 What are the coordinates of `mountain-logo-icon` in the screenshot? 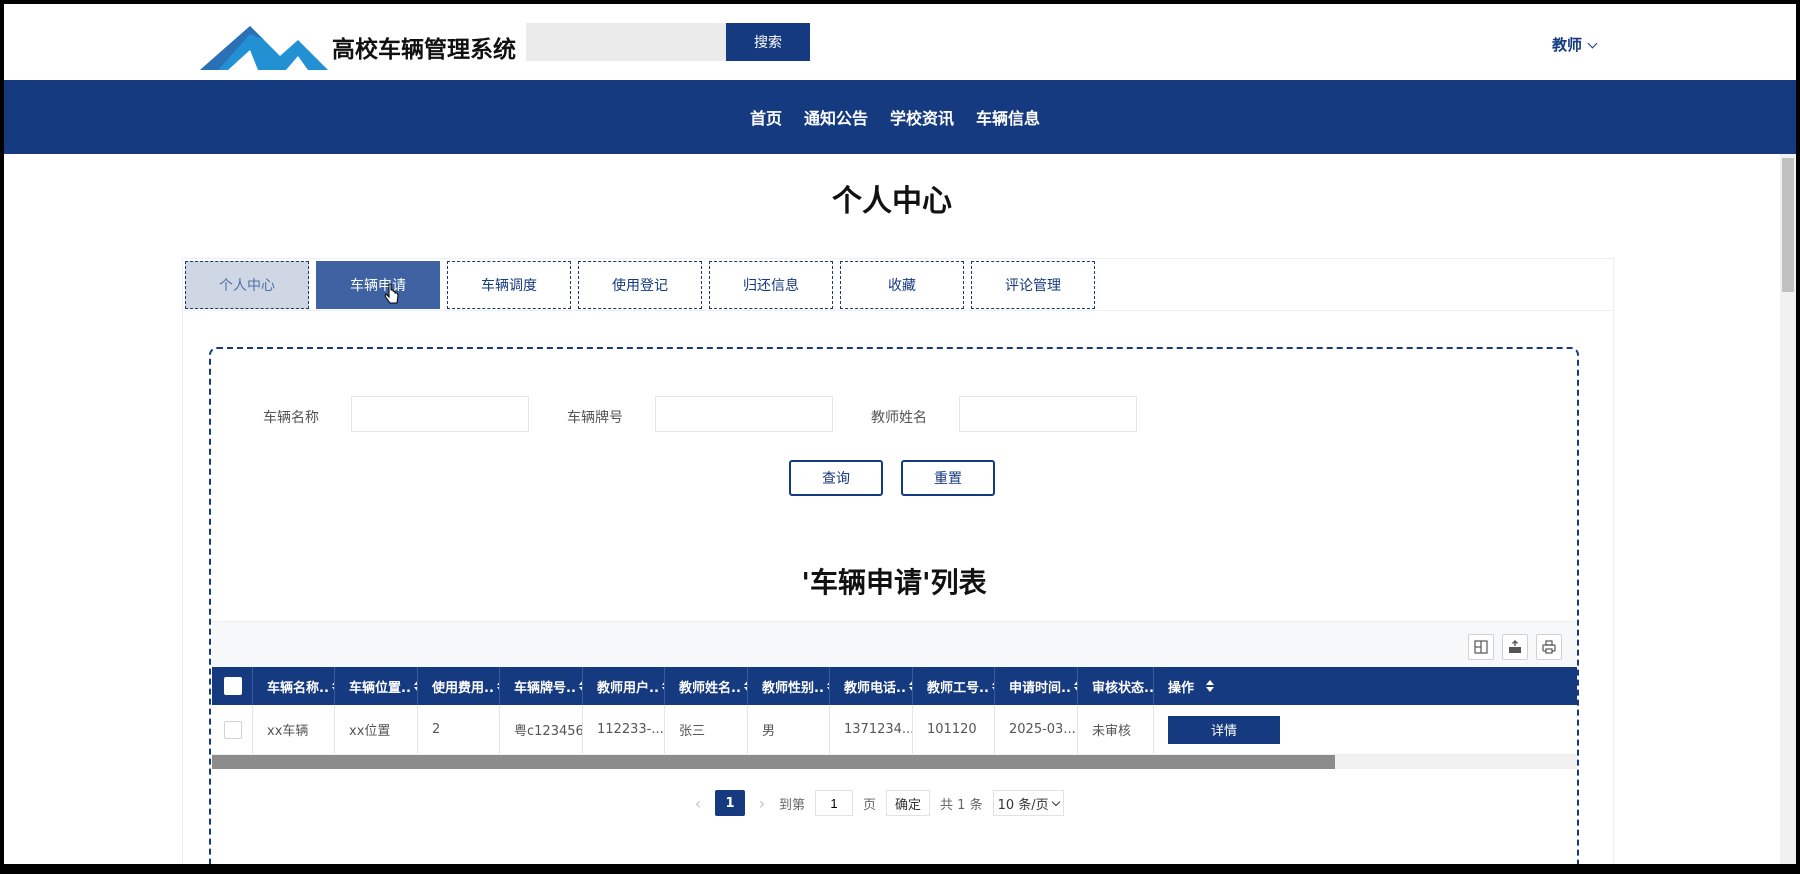 It's located at (263, 46).